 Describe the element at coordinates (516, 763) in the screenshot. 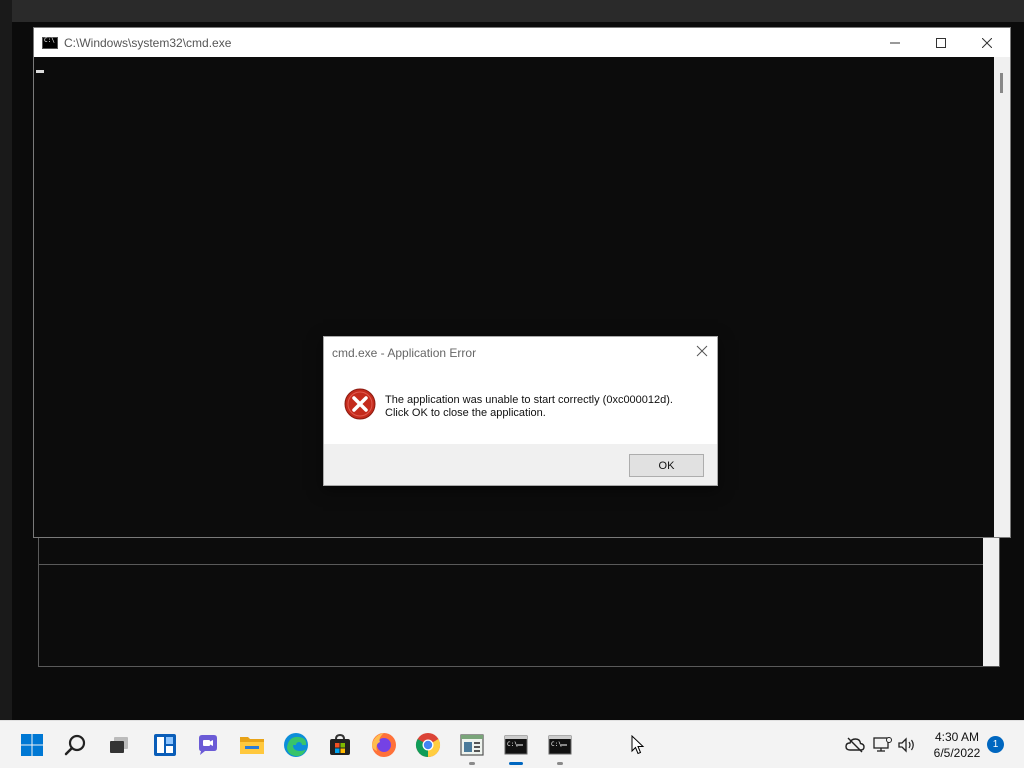

I see `active-indicator` at that location.